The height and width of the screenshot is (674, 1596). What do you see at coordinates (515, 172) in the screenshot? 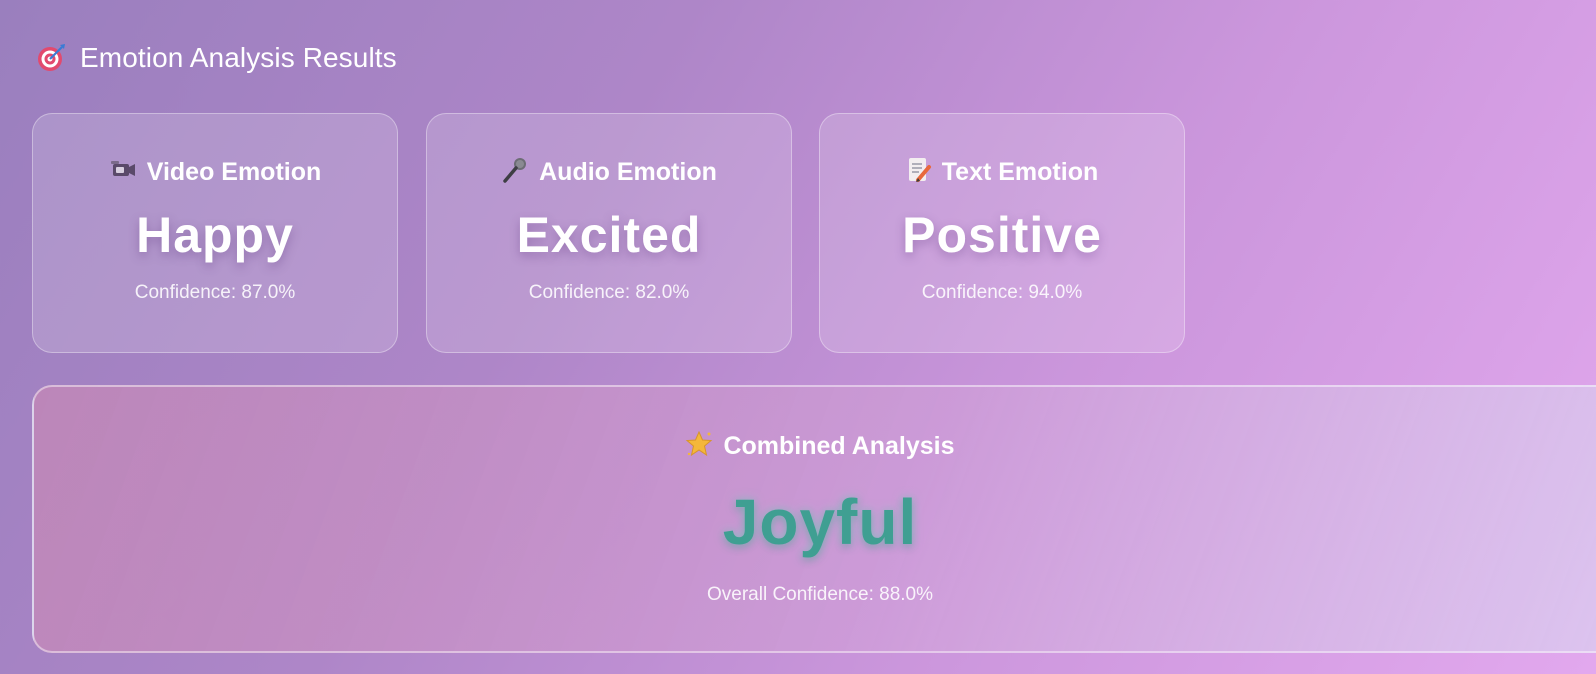
I see `microphone-icon` at bounding box center [515, 172].